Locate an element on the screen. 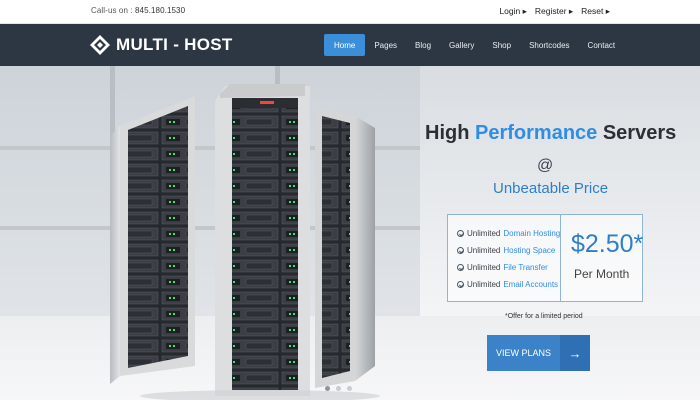 This screenshot has width=700, height=400. site-logo: MULTI - HOST is located at coordinates (161, 45).